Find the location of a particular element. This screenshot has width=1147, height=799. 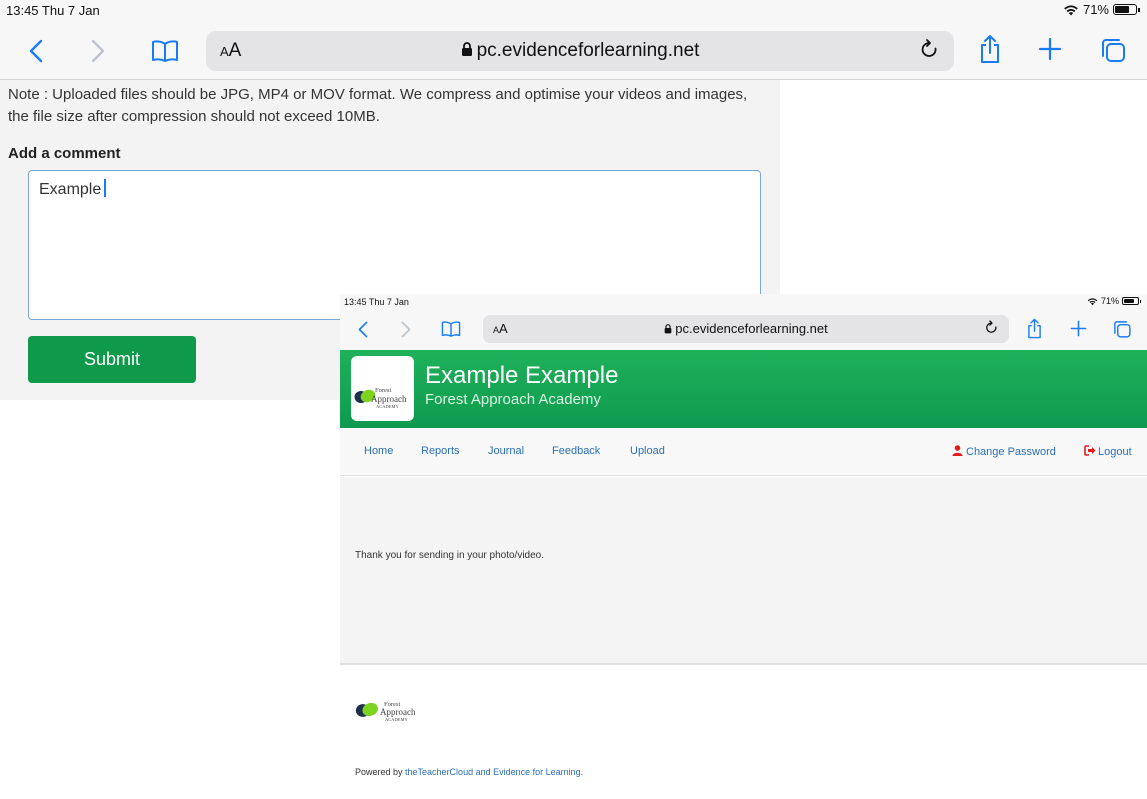

text-cursor is located at coordinates (105, 188).